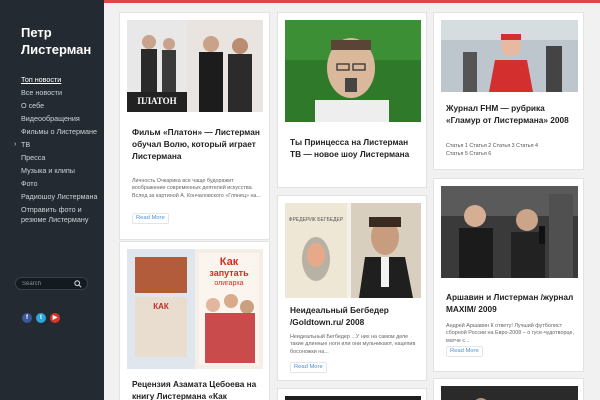  Describe the element at coordinates (229, 262) in the screenshot. I see `cover-title-top: Как` at that location.